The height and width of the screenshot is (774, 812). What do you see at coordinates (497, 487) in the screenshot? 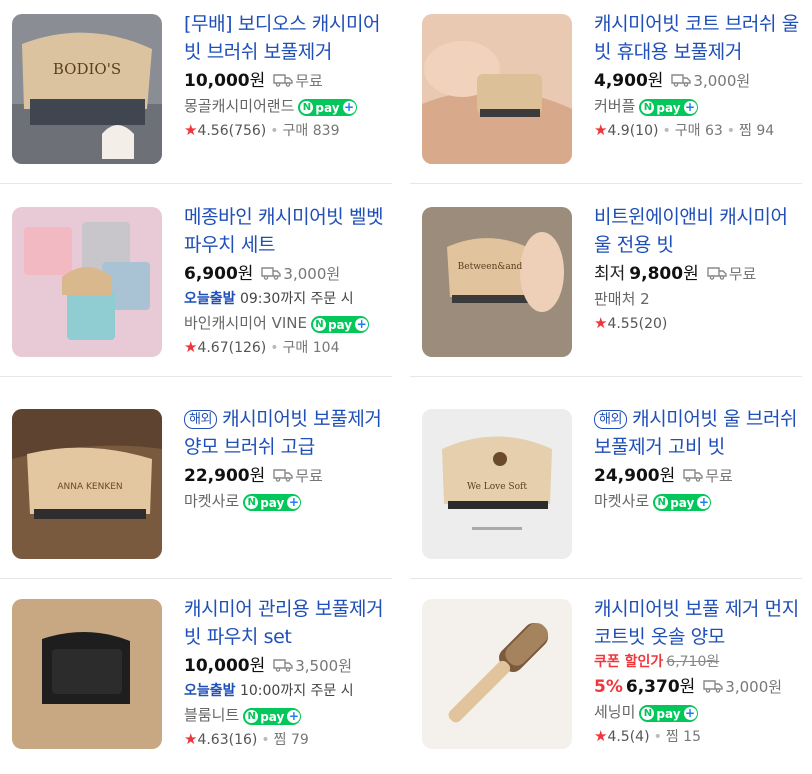
I see `svg-text: We Love Soft` at bounding box center [497, 487].